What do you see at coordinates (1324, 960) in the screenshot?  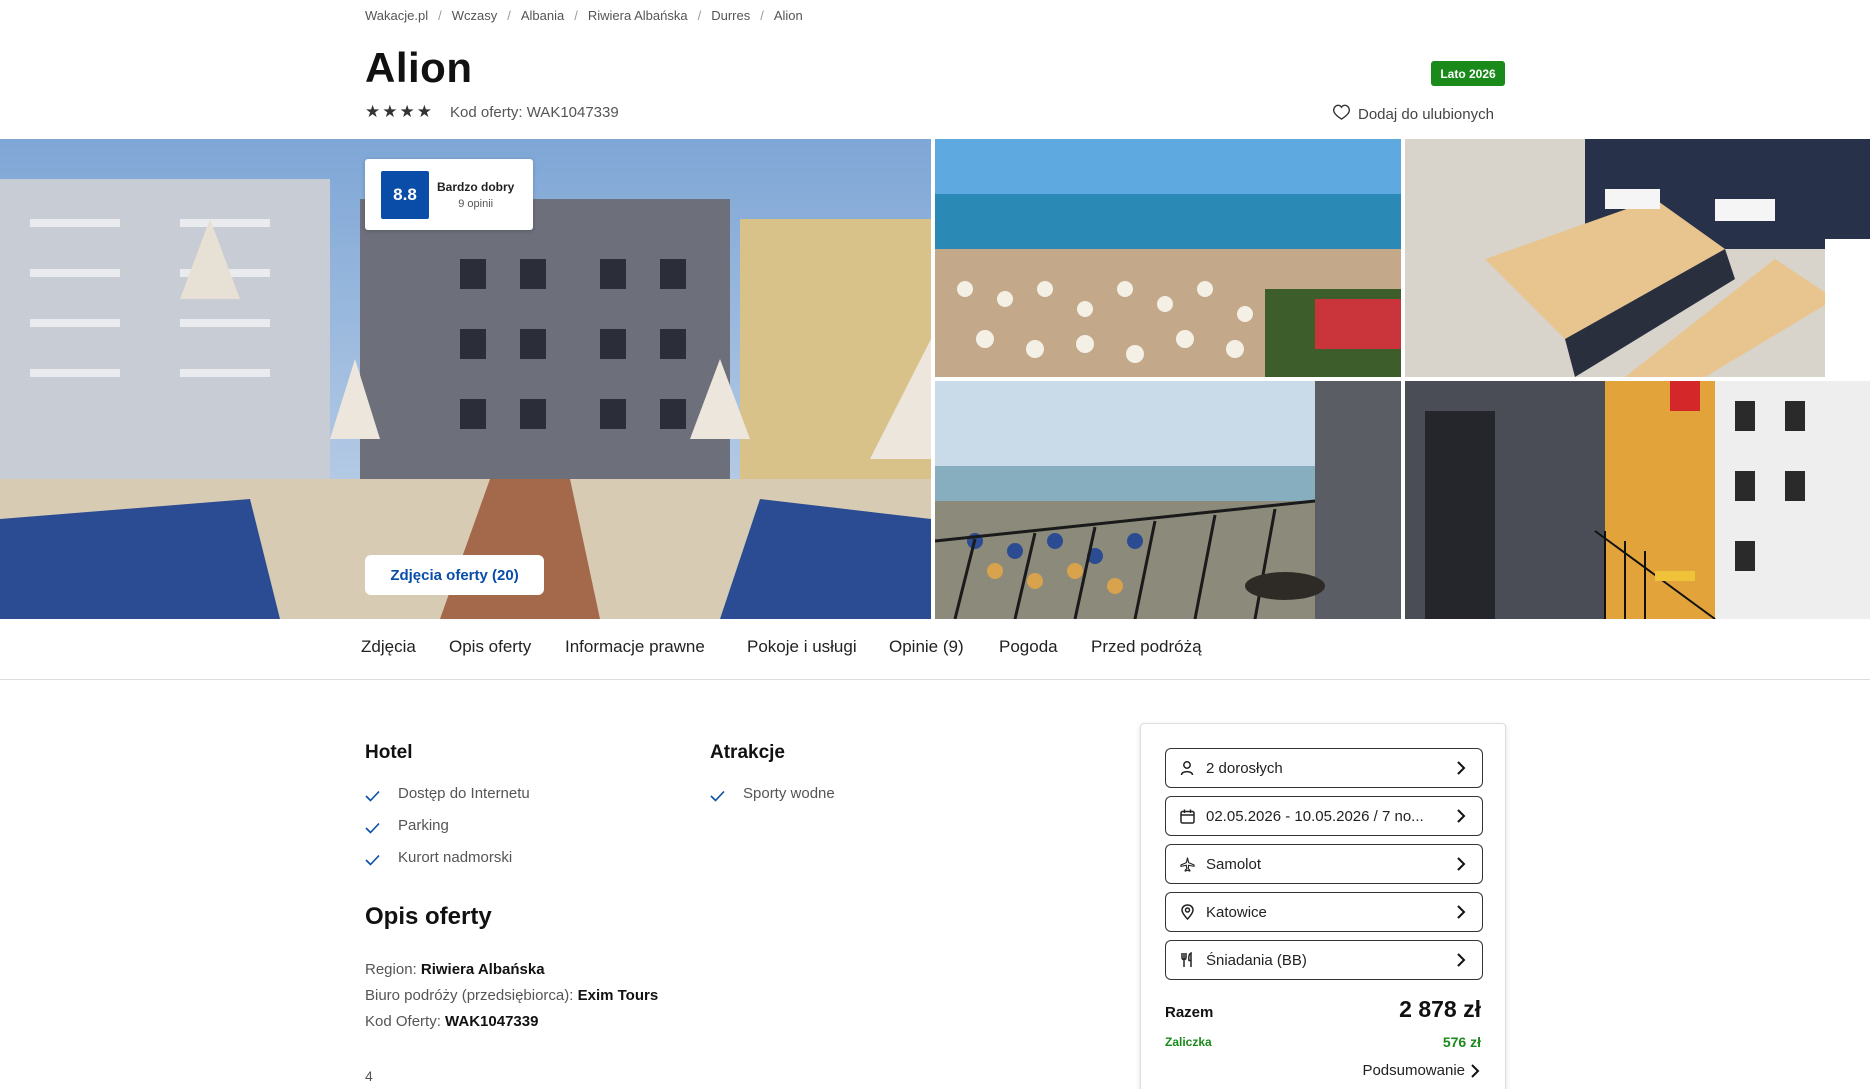 I see `board-selector: Śniadania (BB)` at bounding box center [1324, 960].